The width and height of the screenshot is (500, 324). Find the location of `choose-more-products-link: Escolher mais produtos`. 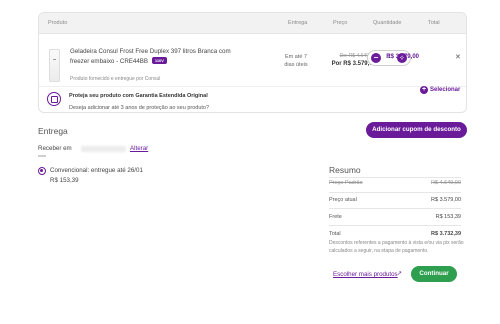

choose-more-products-link: Escolher mais produtos is located at coordinates (365, 274).